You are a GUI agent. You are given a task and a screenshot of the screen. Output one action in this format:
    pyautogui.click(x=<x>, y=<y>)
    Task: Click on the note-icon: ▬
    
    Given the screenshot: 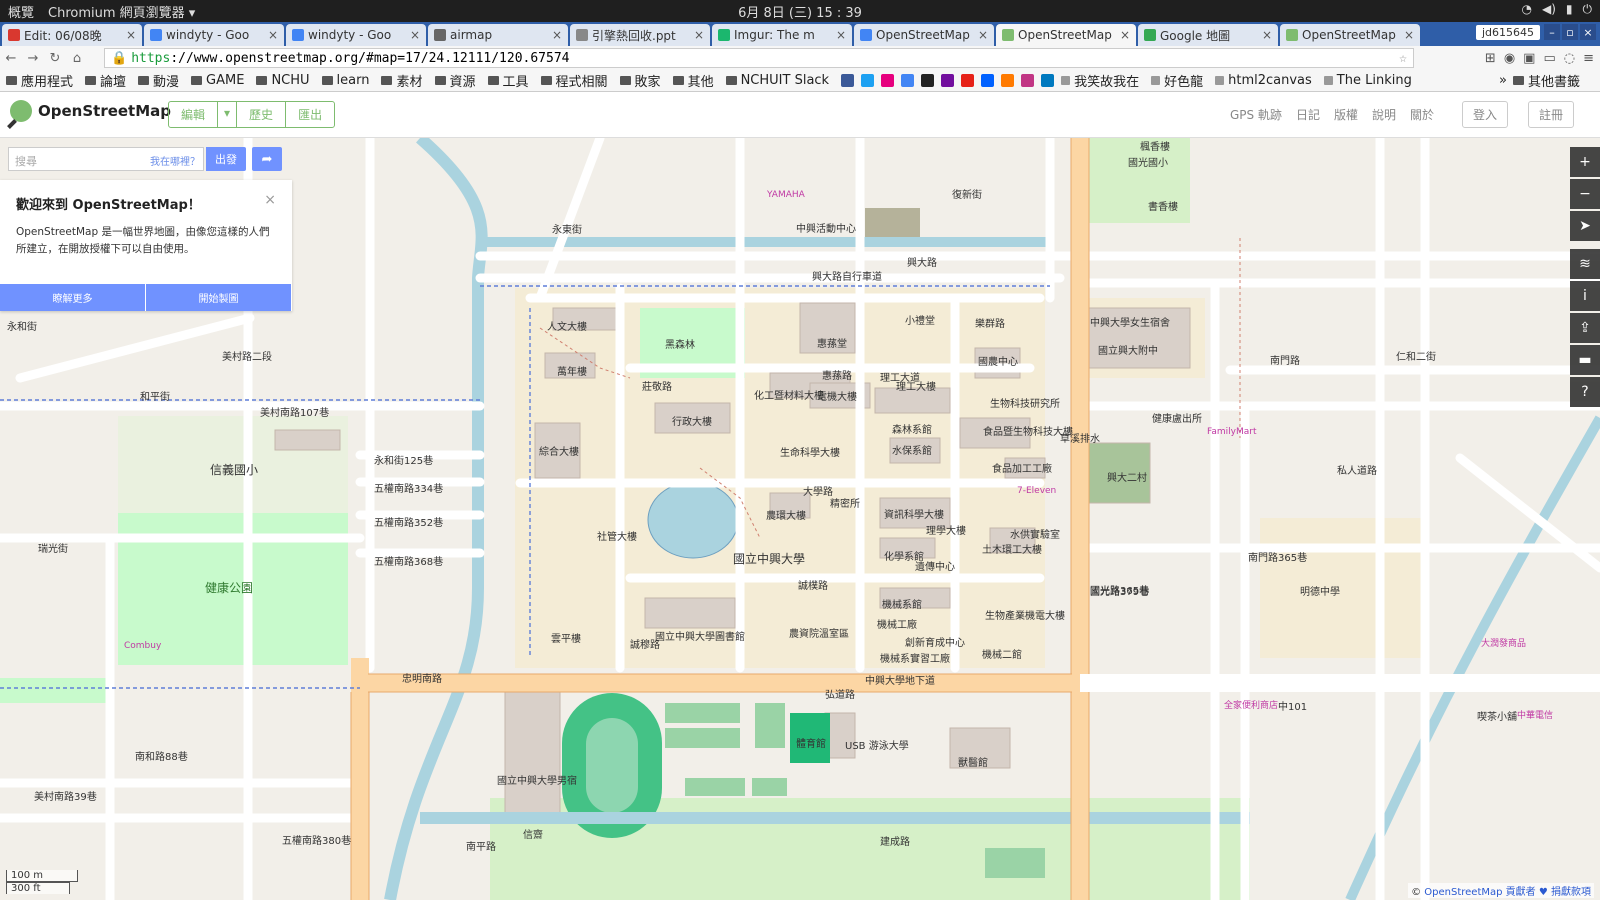 What is the action you would take?
    pyautogui.click(x=1585, y=360)
    